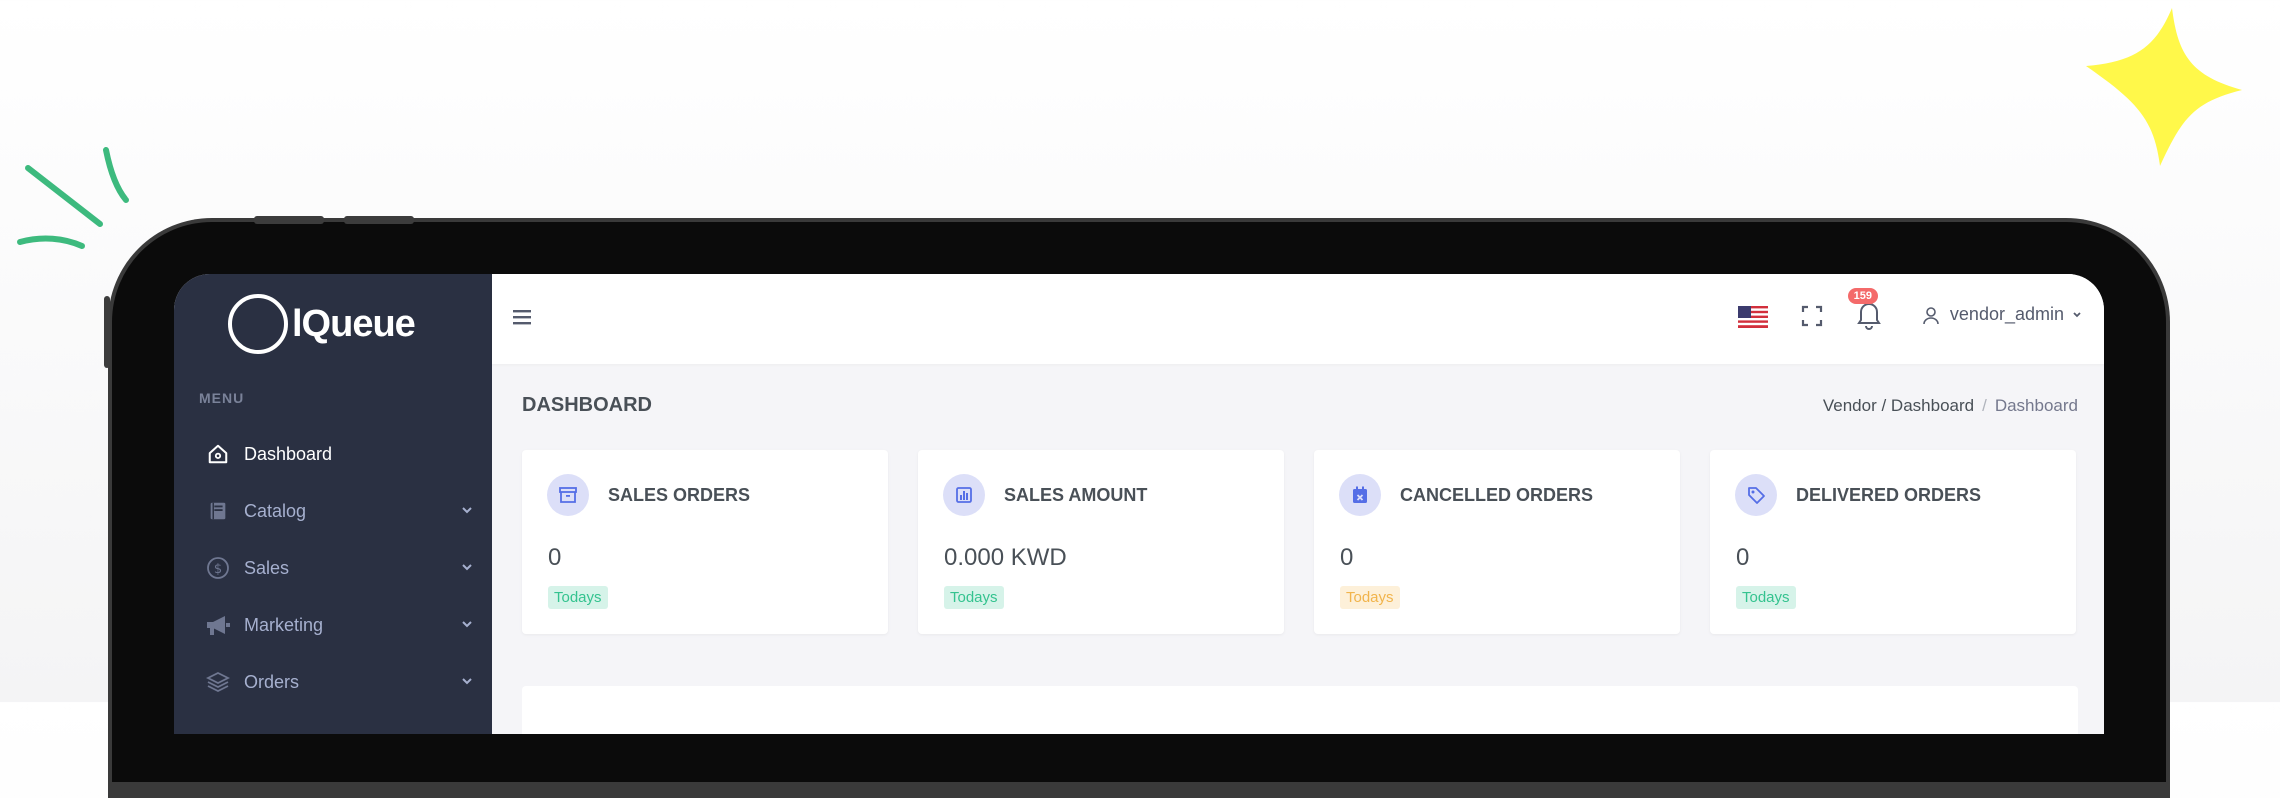 The height and width of the screenshot is (798, 2280). I want to click on megaphone-icon, so click(218, 625).